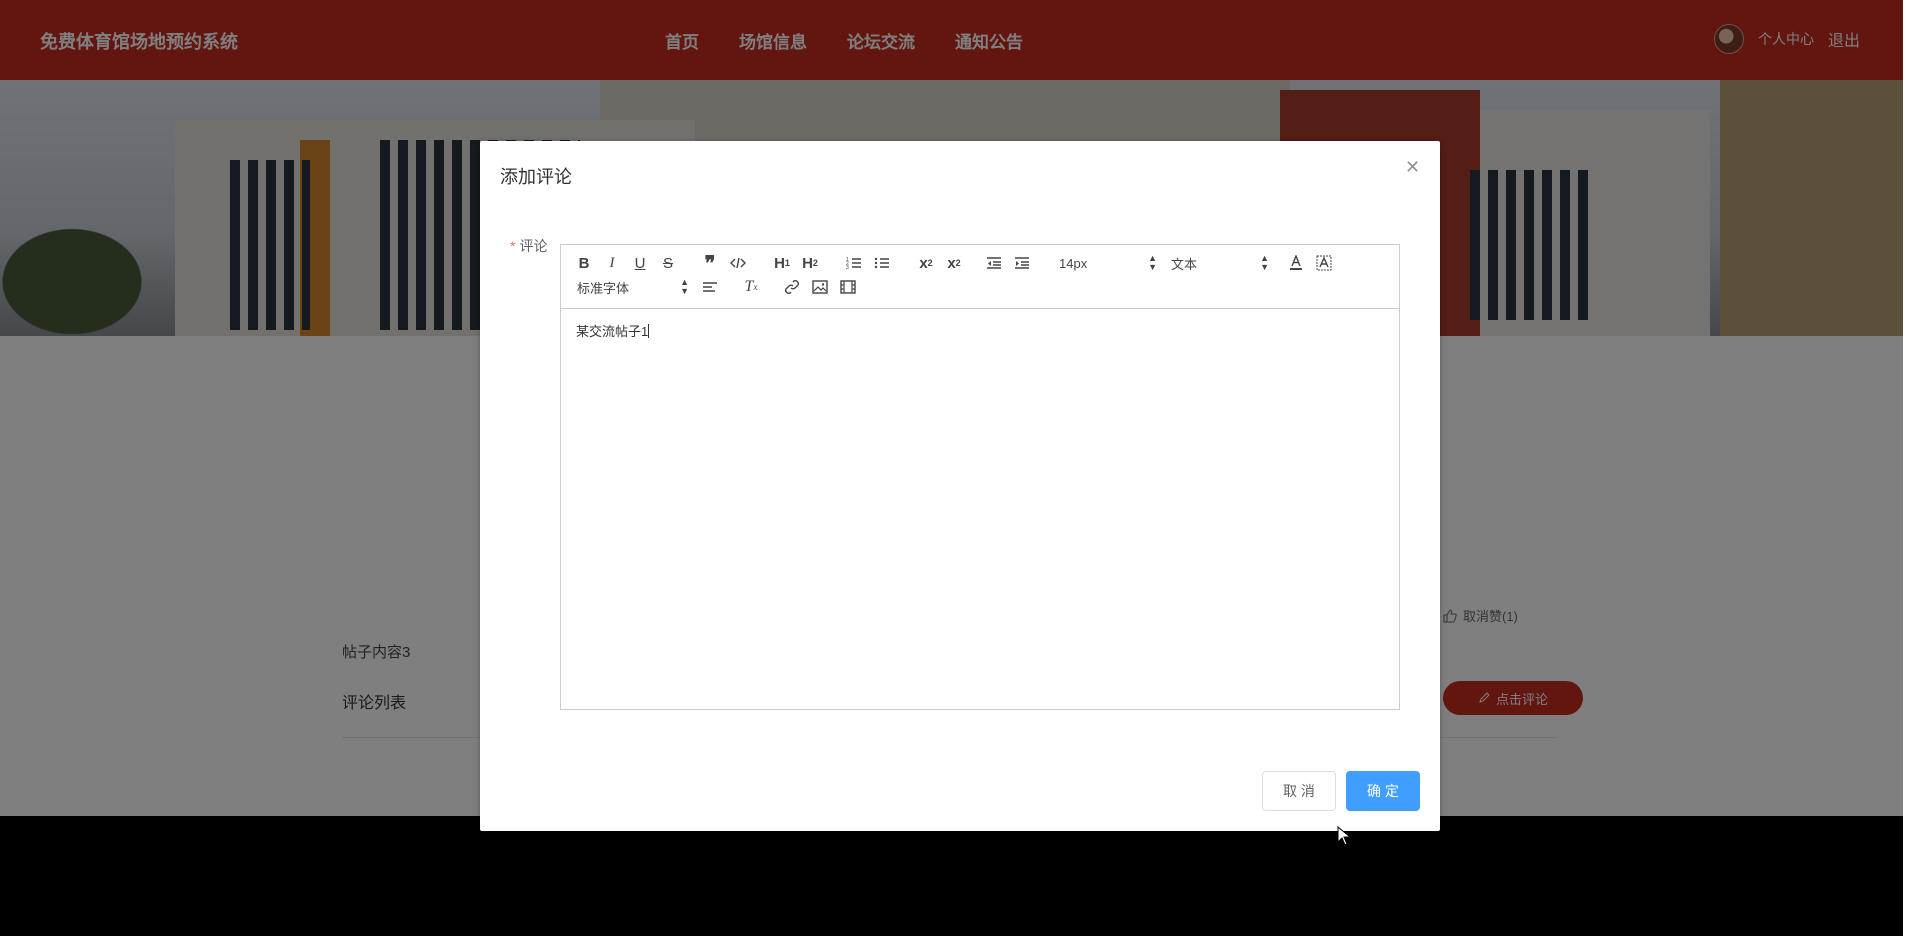 Image resolution: width=1920 pixels, height=936 pixels. Describe the element at coordinates (1412, 167) in the screenshot. I see `close-icon: ✕` at that location.